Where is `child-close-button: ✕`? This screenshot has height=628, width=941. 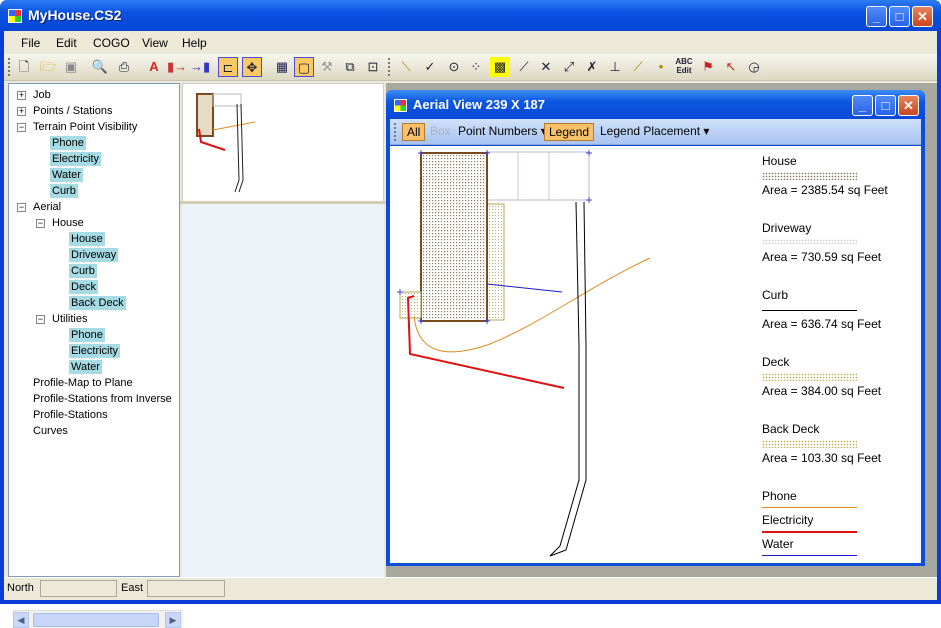 child-close-button: ✕ is located at coordinates (908, 105).